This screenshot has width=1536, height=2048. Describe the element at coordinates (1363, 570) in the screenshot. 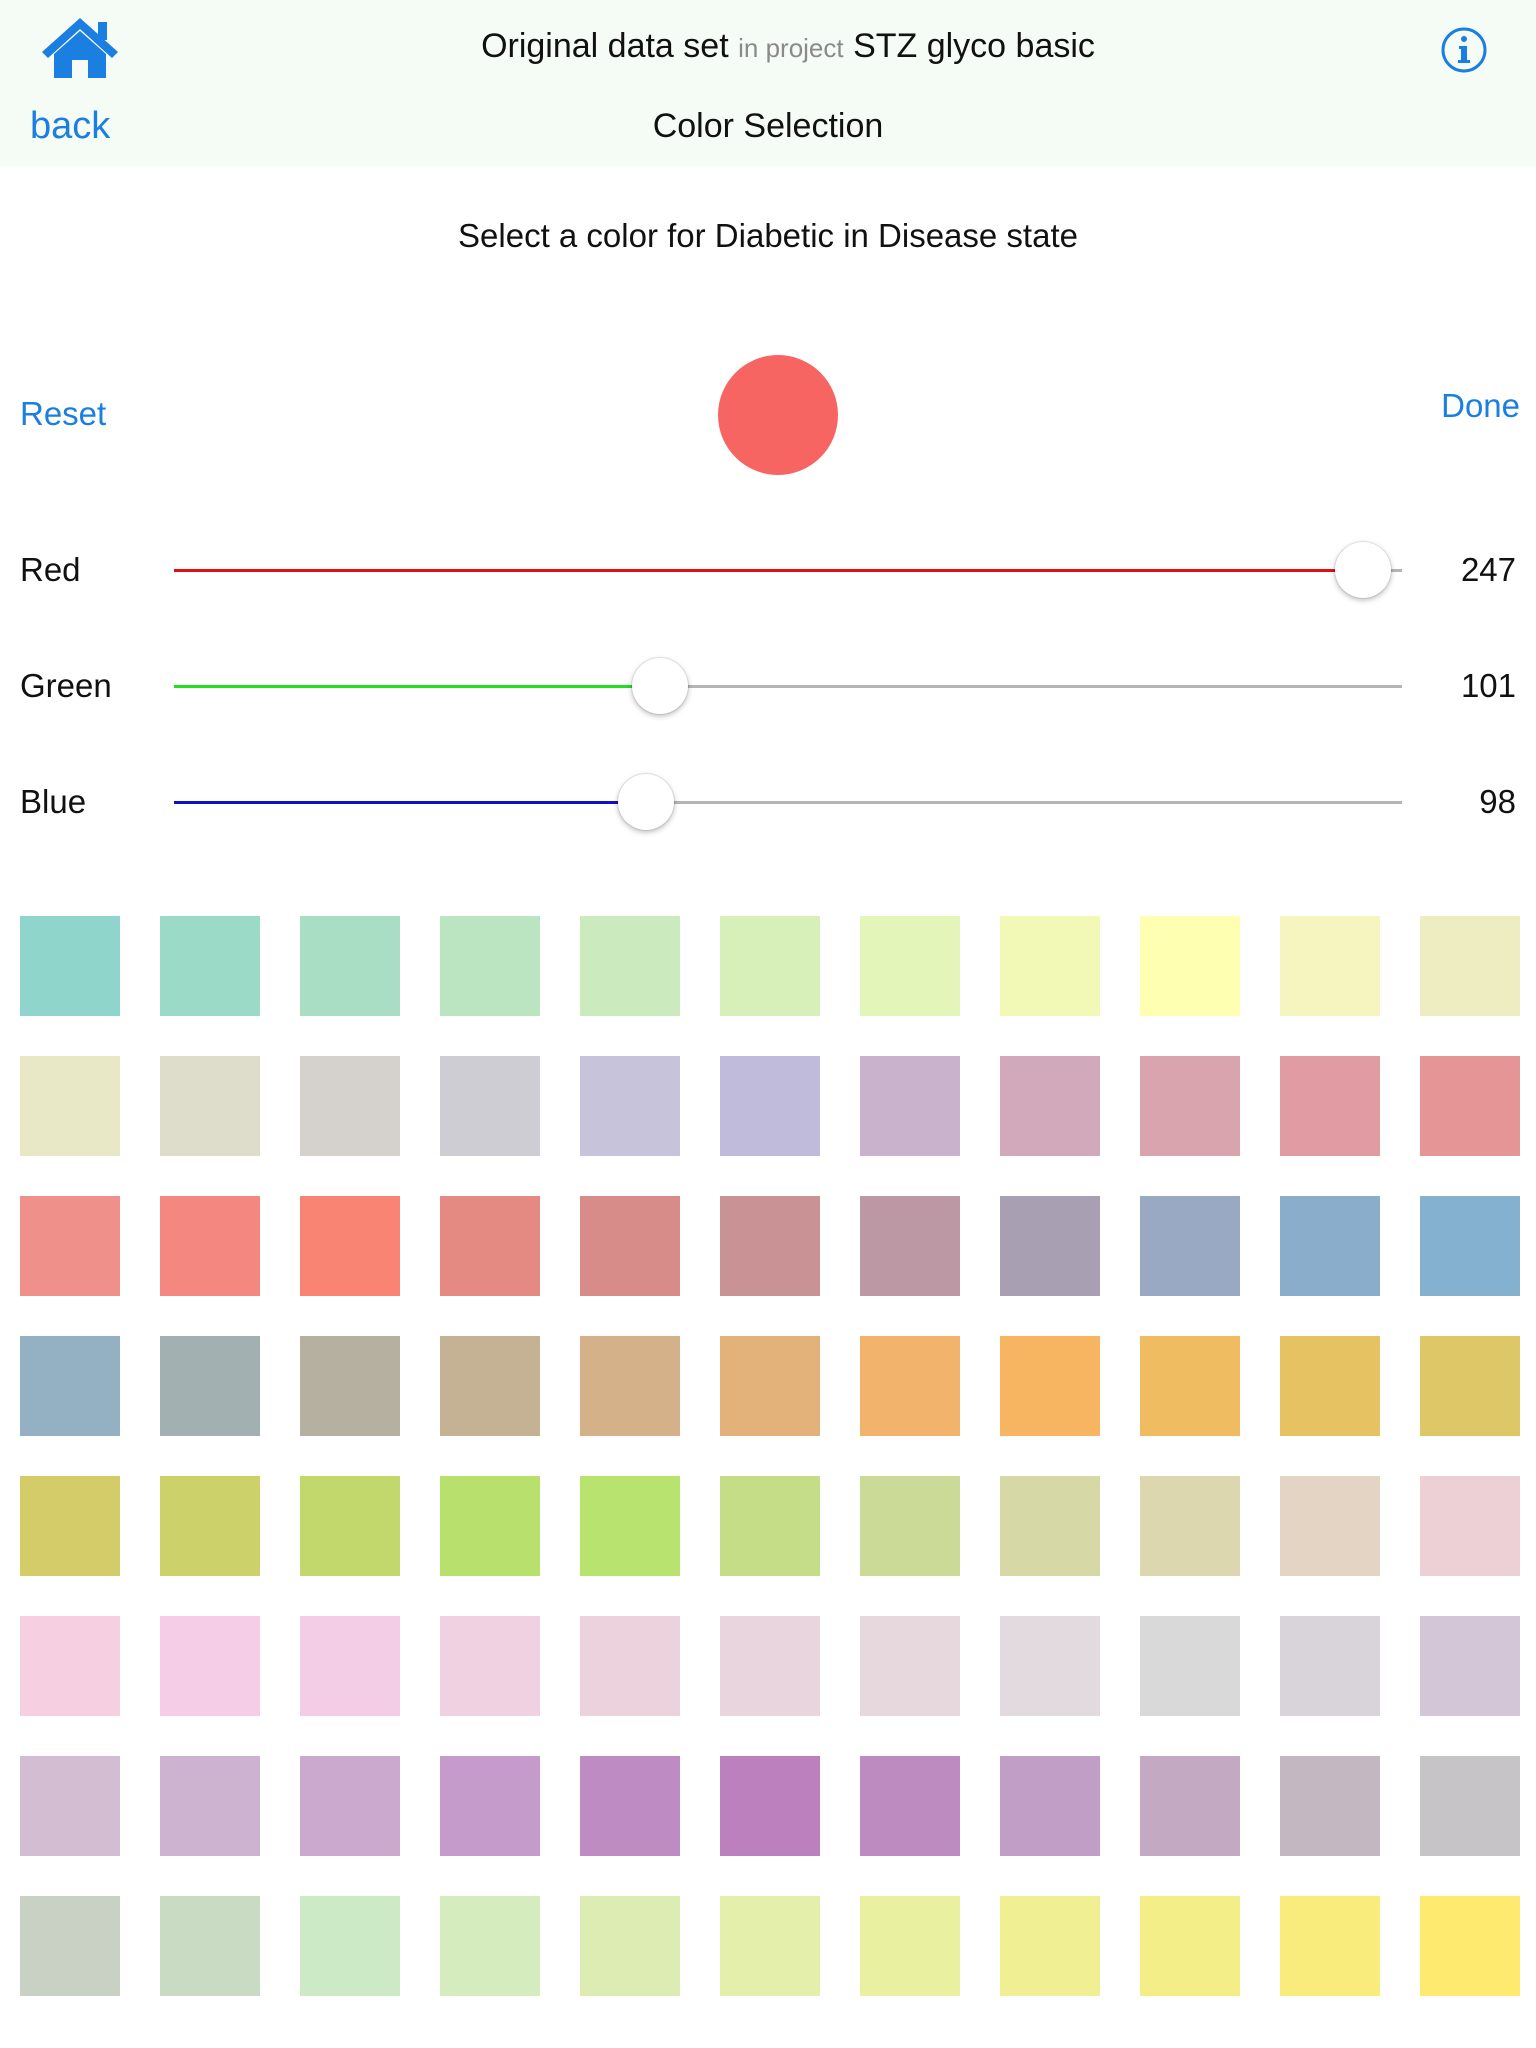

I see `red-slider-thumb` at that location.